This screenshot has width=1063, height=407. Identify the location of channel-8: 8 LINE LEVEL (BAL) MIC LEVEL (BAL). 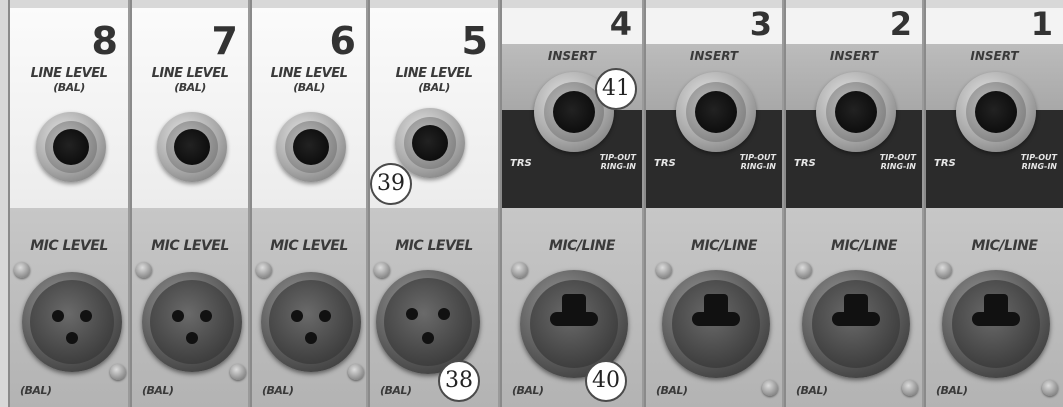
(69, 203).